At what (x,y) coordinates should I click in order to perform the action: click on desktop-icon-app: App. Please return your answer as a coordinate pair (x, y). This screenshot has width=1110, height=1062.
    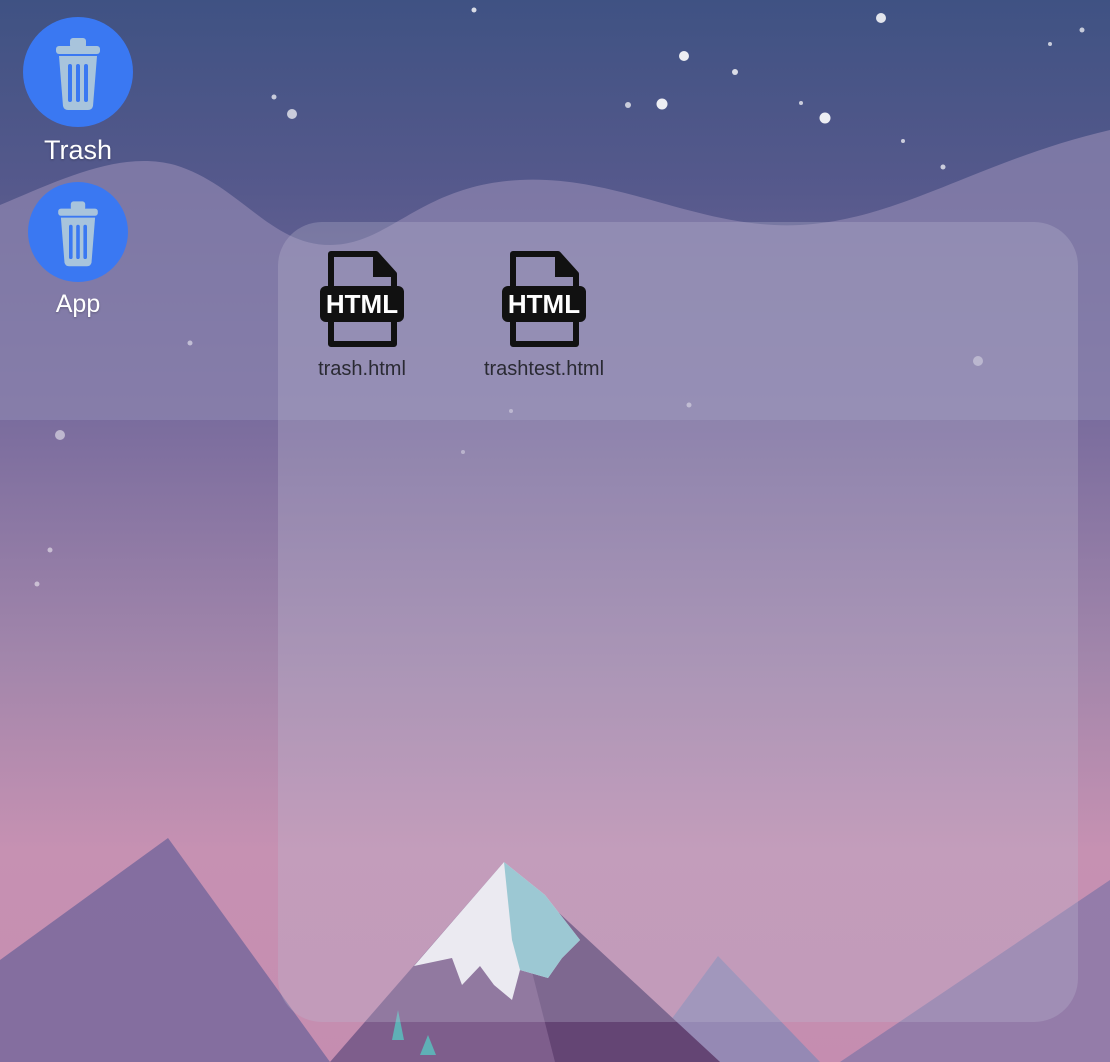
    Looking at the image, I should click on (78, 250).